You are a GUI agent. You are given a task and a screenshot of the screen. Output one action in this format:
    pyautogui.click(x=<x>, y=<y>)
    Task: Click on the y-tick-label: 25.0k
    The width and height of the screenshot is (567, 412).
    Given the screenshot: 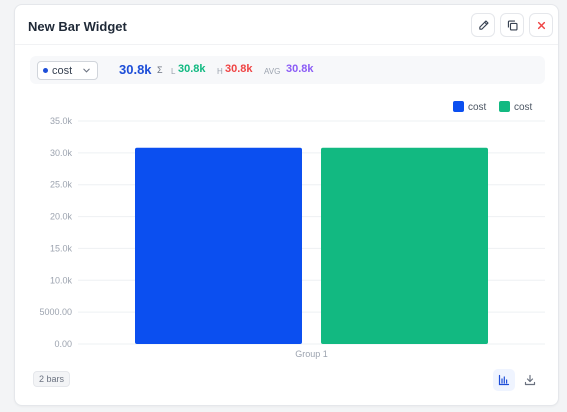 What is the action you would take?
    pyautogui.click(x=61, y=185)
    